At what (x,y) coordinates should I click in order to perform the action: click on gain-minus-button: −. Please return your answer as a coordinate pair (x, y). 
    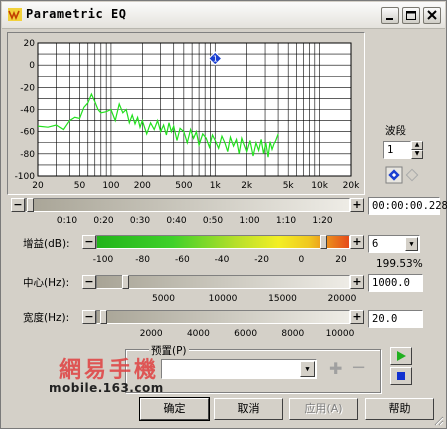
    Looking at the image, I should click on (89, 242).